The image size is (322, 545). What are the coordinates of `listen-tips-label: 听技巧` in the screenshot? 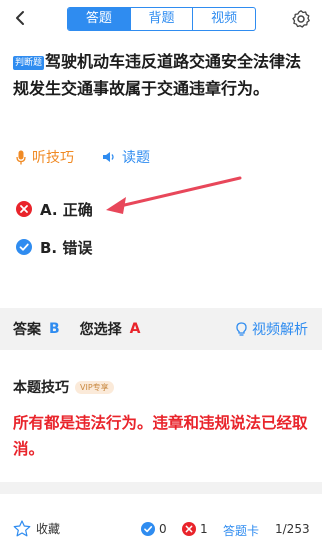 It's located at (53, 158).